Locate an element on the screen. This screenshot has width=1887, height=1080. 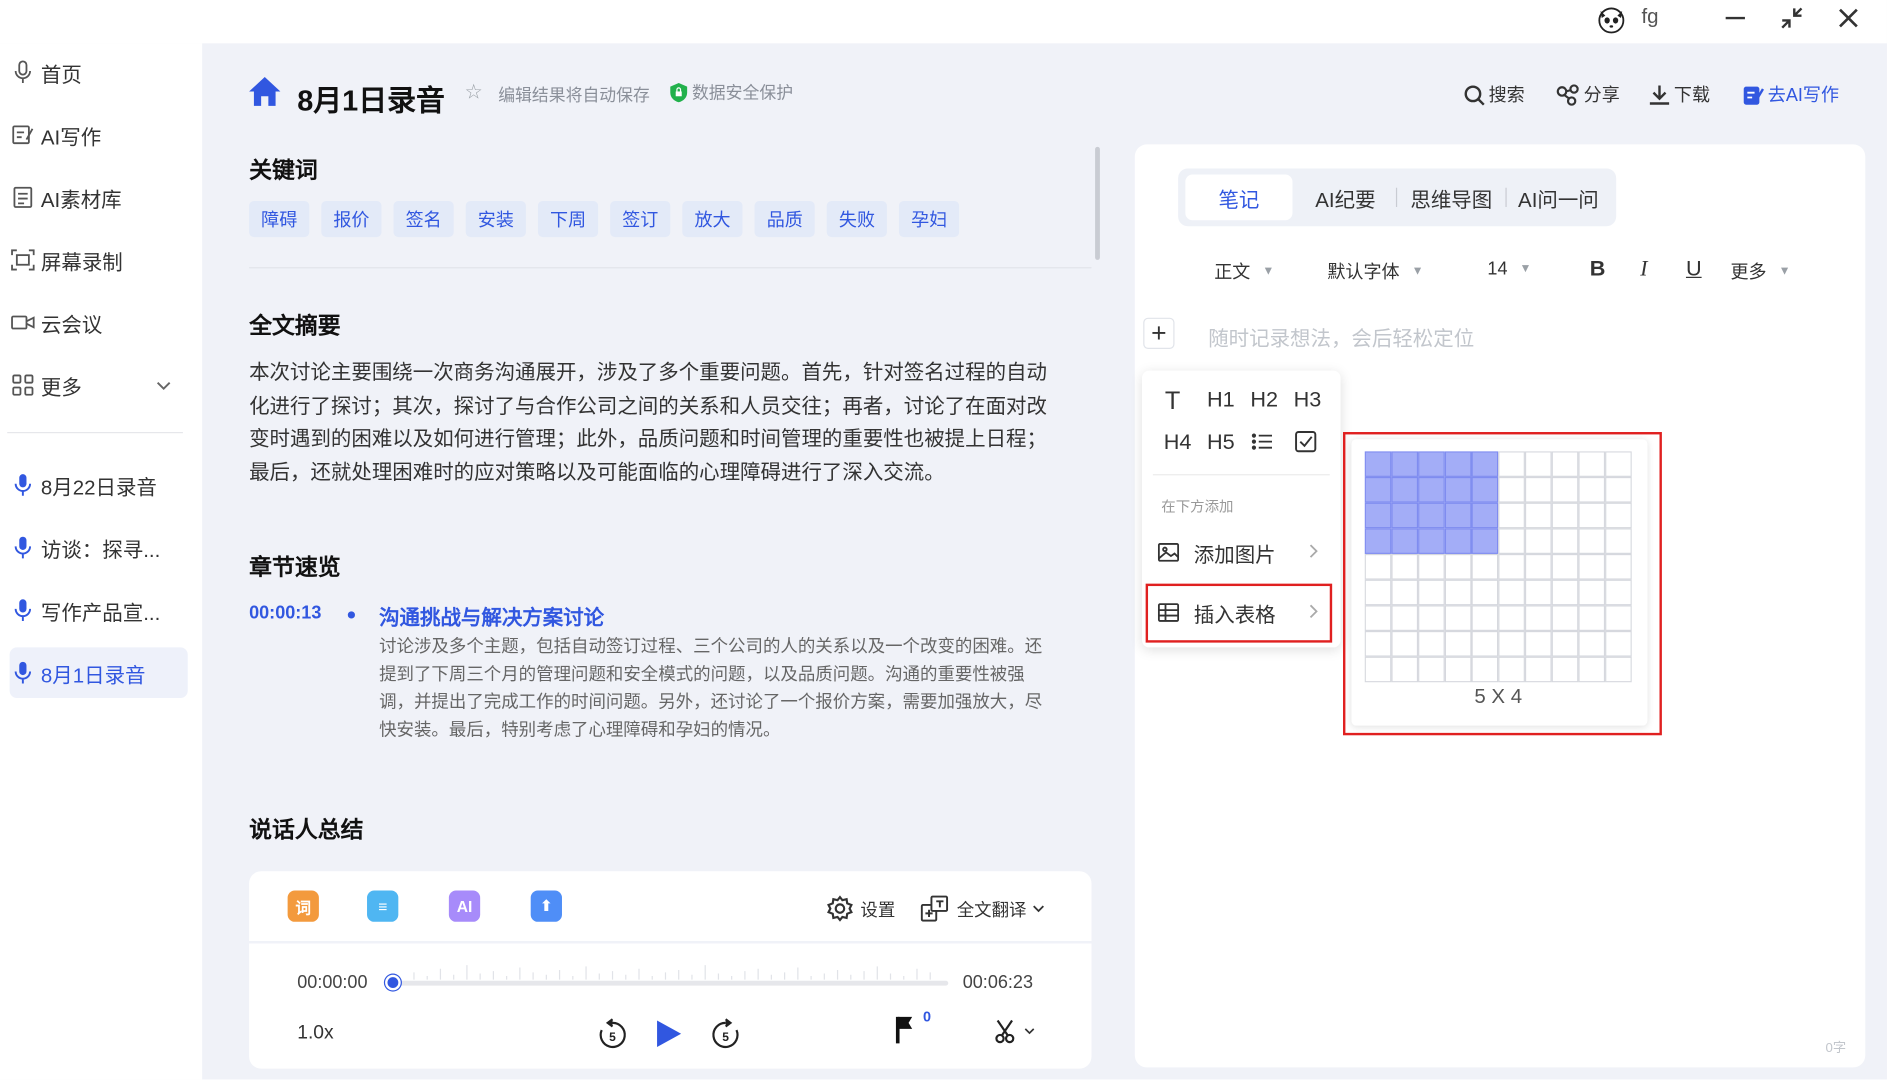
sidebar-item-home: 首页 is located at coordinates (99, 72).